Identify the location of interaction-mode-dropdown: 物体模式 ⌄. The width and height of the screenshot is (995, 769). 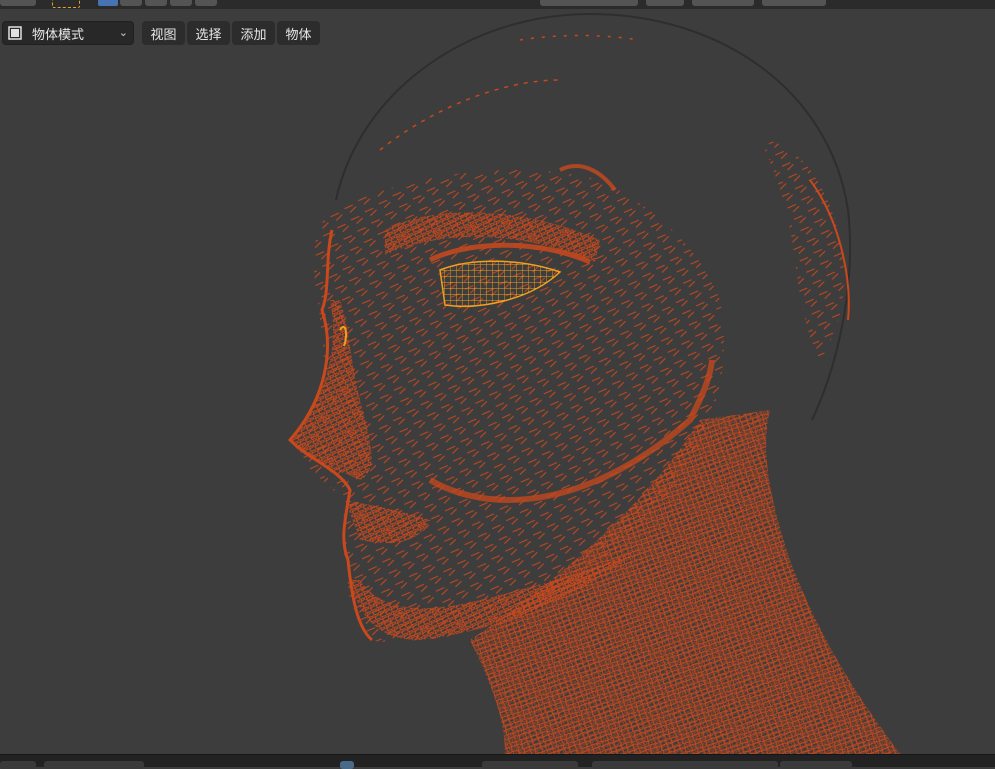
(68, 33).